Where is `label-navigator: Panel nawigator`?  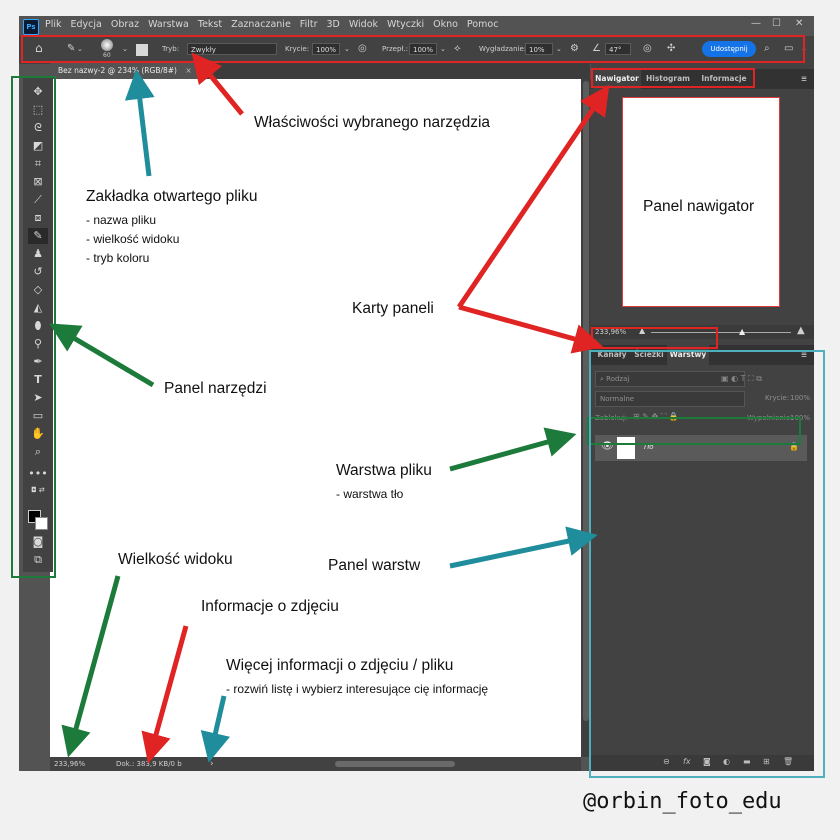 label-navigator: Panel nawigator is located at coordinates (699, 206).